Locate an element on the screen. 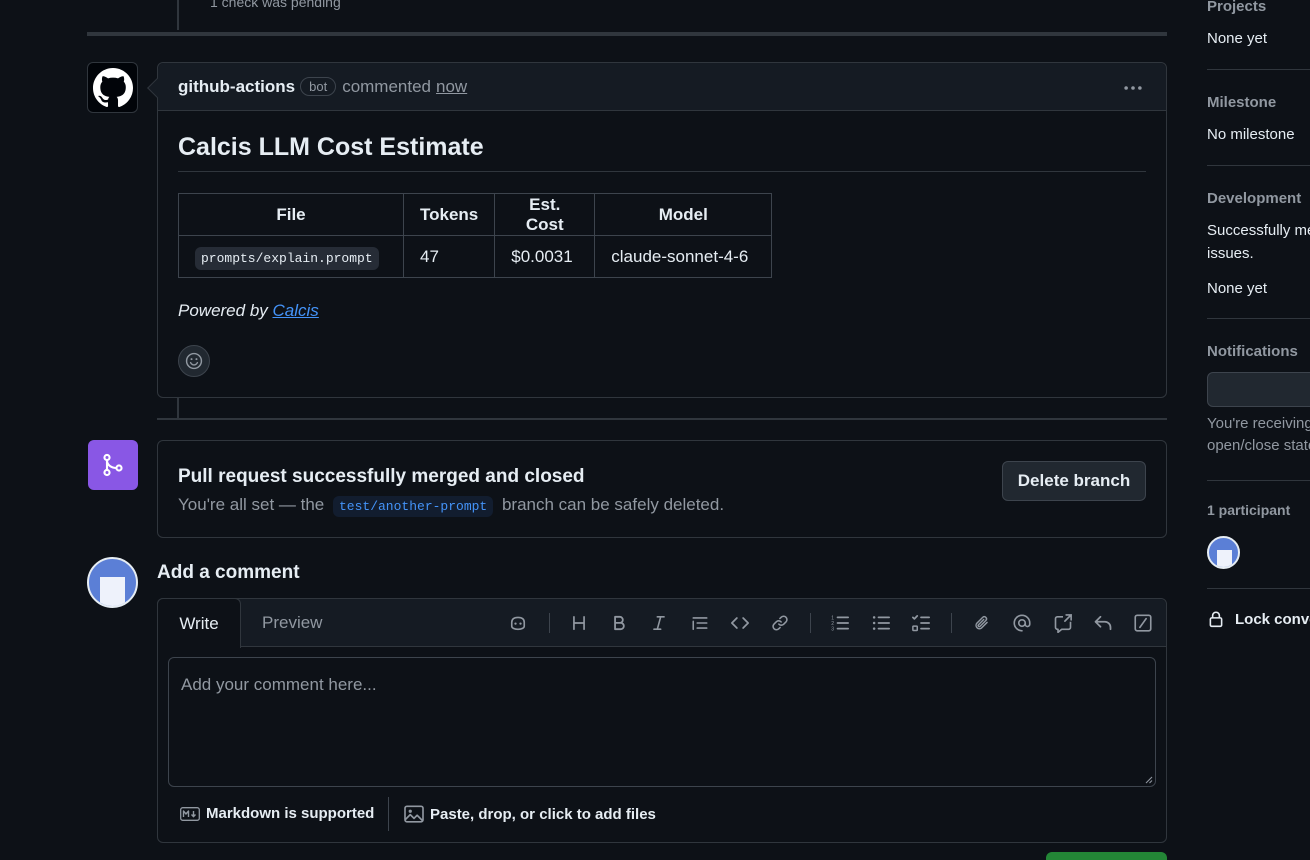 This screenshot has width=1310, height=860. sidebar-development-text: Successfully me is located at coordinates (1258, 230).